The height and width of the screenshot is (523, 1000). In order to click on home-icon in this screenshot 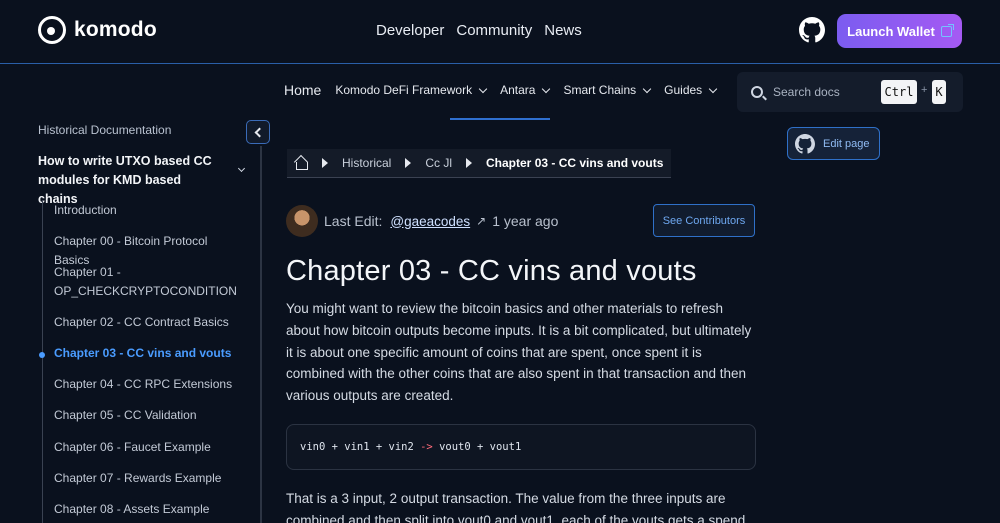, I will do `click(301, 163)`.